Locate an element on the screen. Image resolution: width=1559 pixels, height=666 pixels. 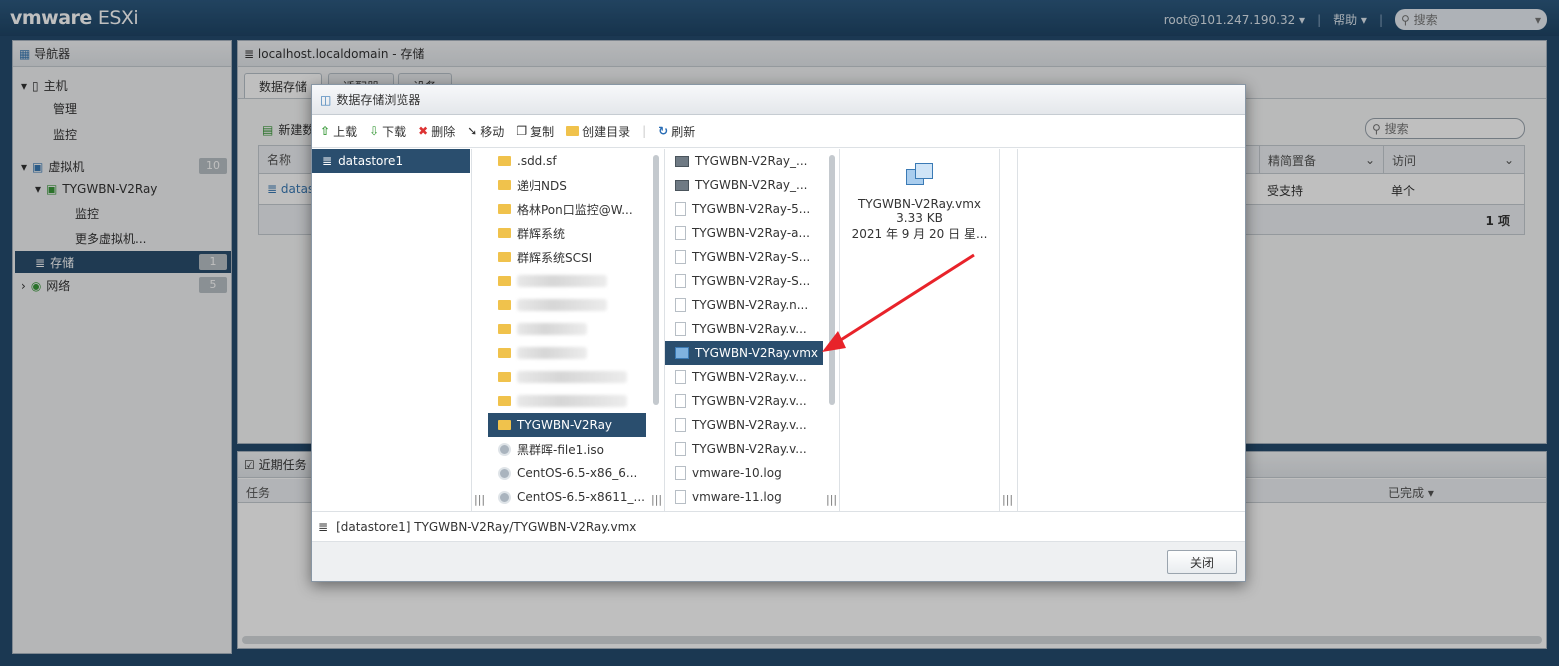
arrow-head is located at coordinates (834, 341).